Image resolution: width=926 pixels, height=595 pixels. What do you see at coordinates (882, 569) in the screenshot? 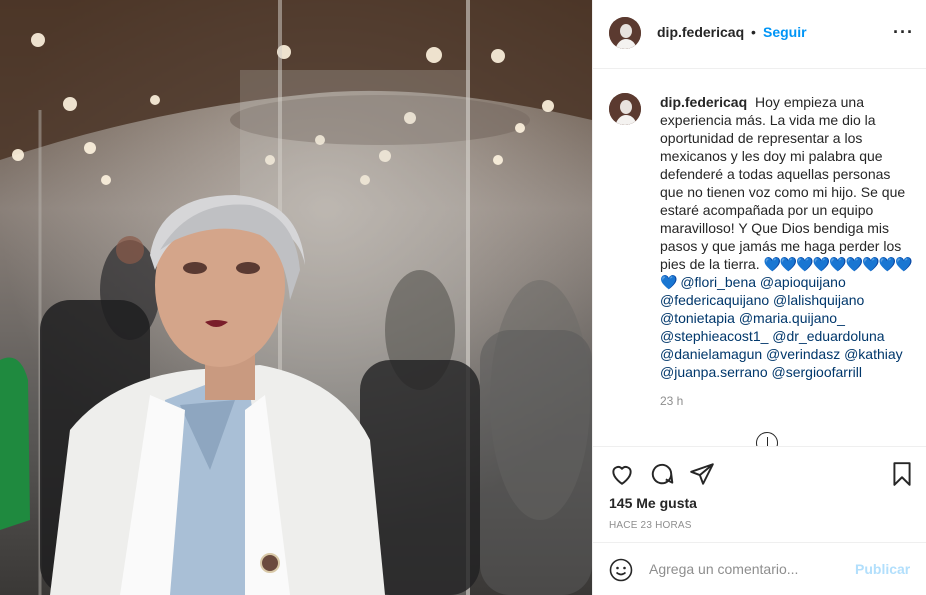
I see `publish-button: Publicar` at bounding box center [882, 569].